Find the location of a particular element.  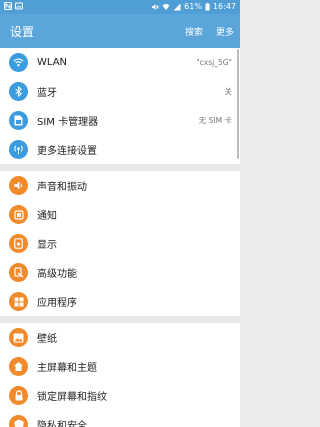

row-bluetooth: 蓝牙 关 is located at coordinates (120, 91).